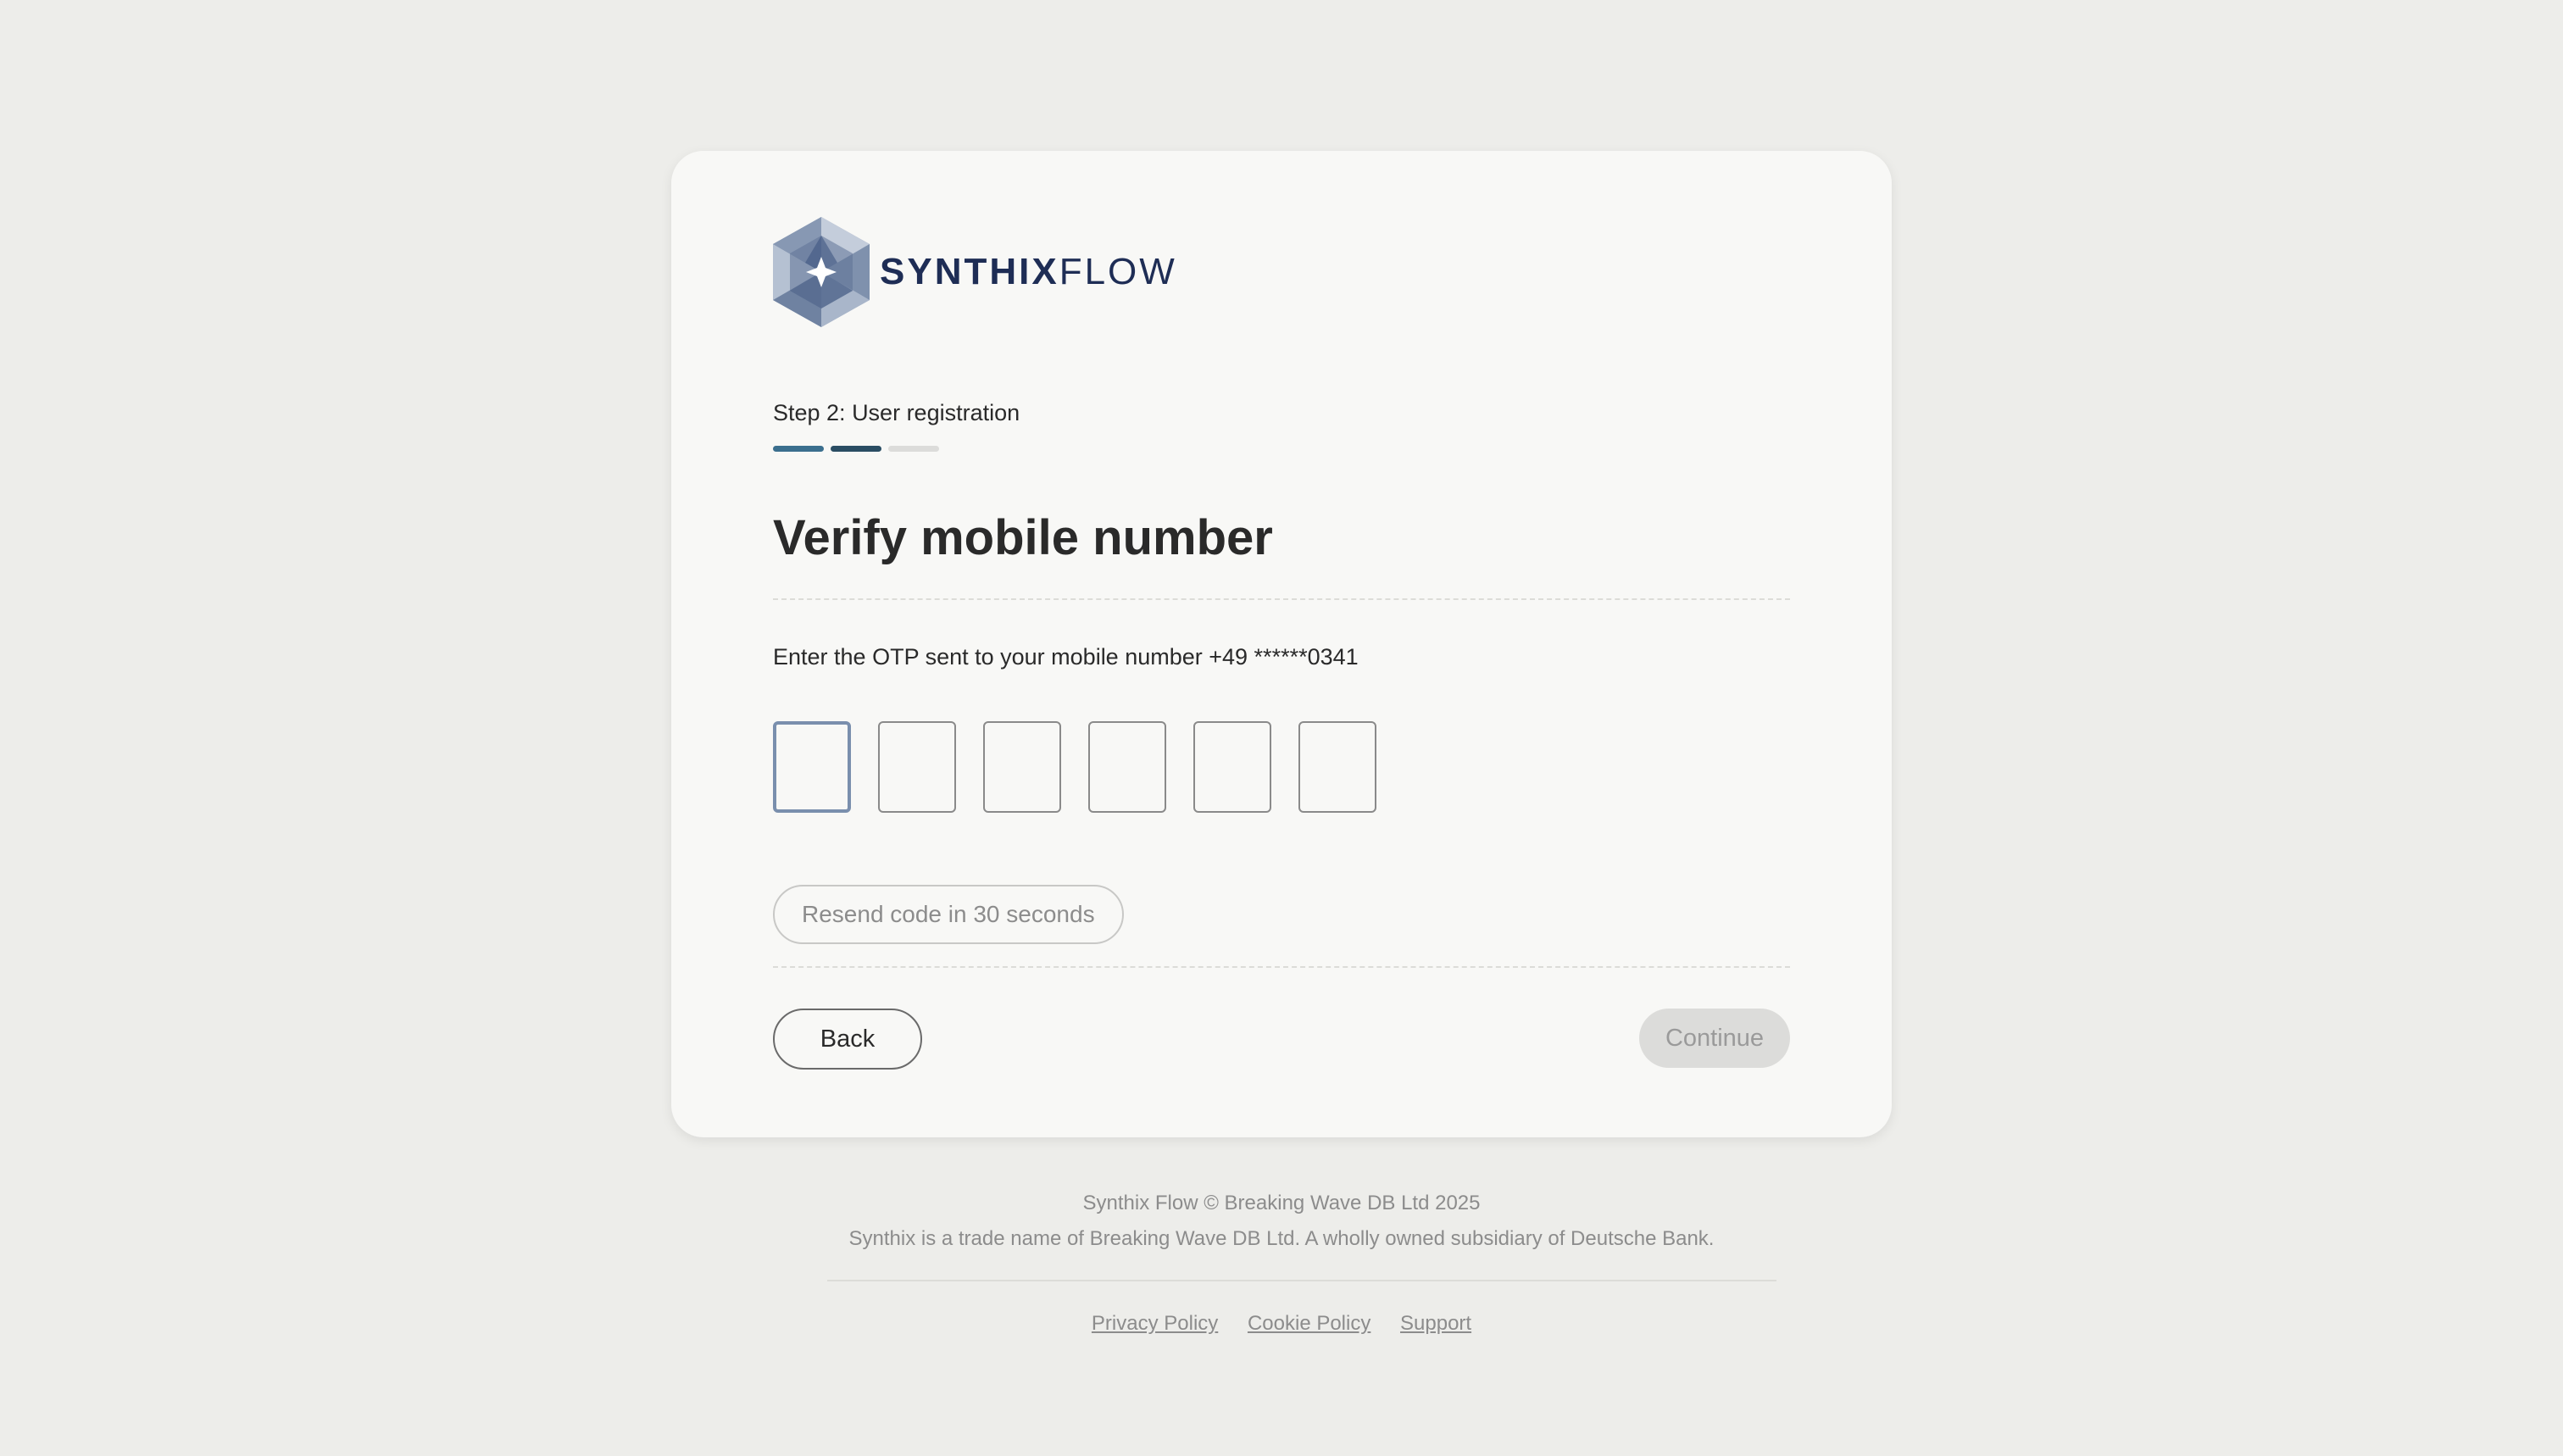 This screenshot has width=2563, height=1456. What do you see at coordinates (1714, 1038) in the screenshot?
I see `continue-button: Continue` at bounding box center [1714, 1038].